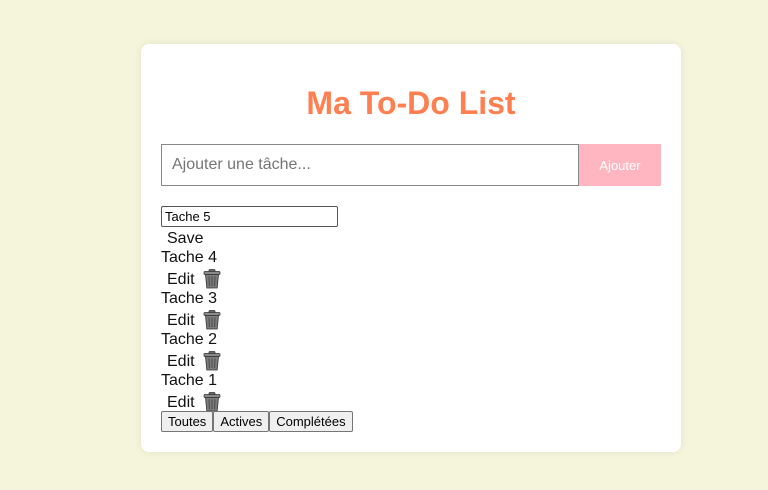 The image size is (768, 490). Describe the element at coordinates (189, 380) in the screenshot. I see `todo-item-label: Tache 1` at that location.